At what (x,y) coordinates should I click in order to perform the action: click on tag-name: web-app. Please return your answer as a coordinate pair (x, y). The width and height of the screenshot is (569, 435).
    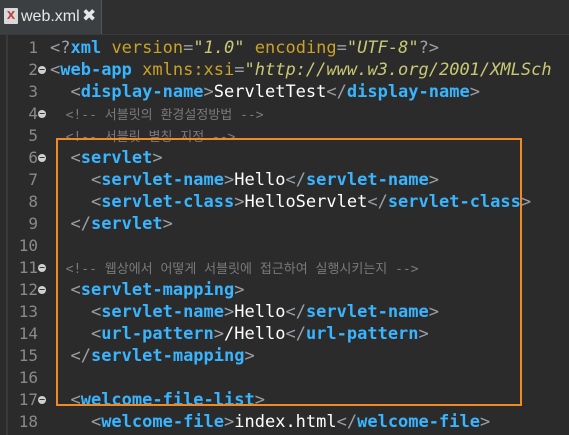
    Looking at the image, I should click on (96, 70).